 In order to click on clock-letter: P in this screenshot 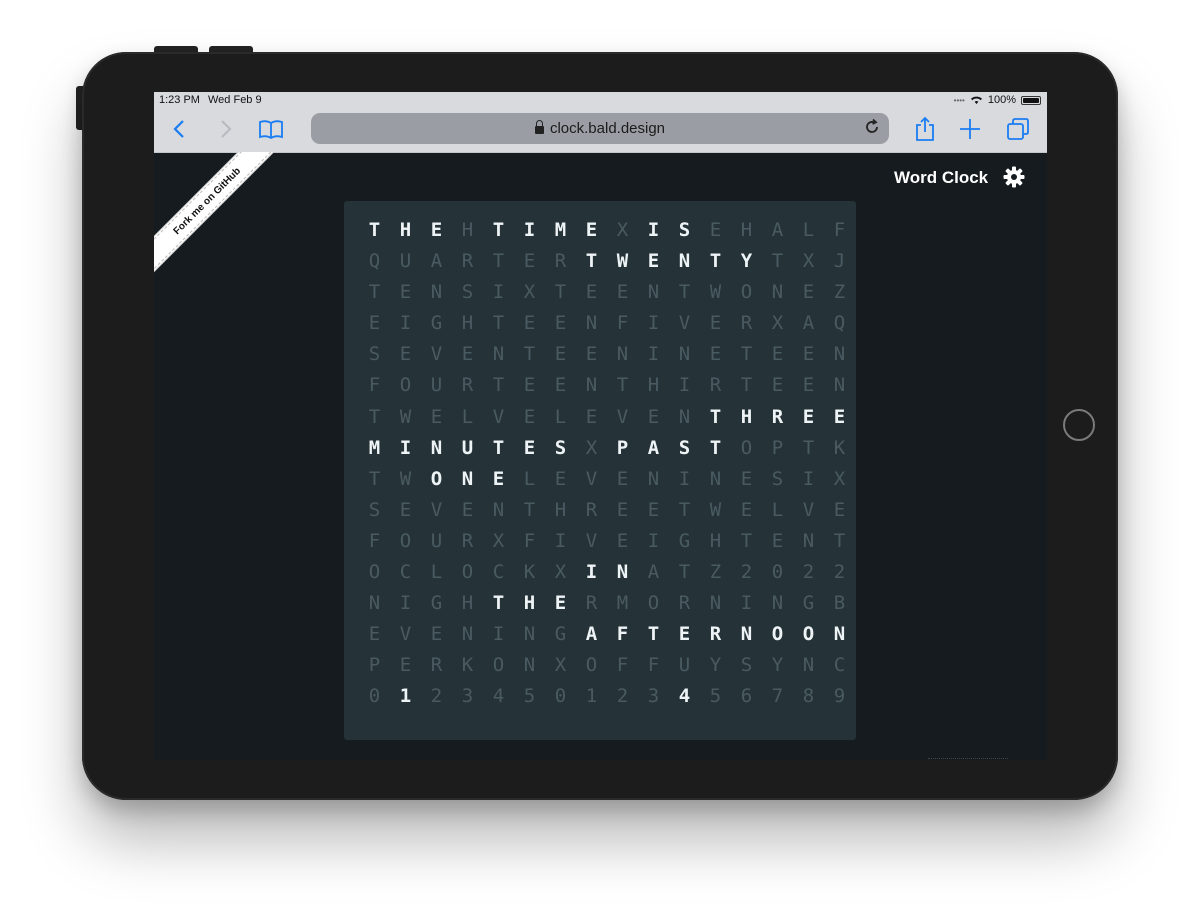, I will do `click(374, 665)`.